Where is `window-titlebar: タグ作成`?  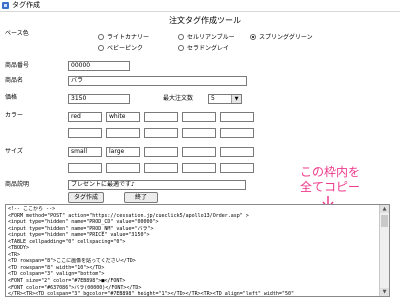 window-titlebar: タグ作成 is located at coordinates (200, 6).